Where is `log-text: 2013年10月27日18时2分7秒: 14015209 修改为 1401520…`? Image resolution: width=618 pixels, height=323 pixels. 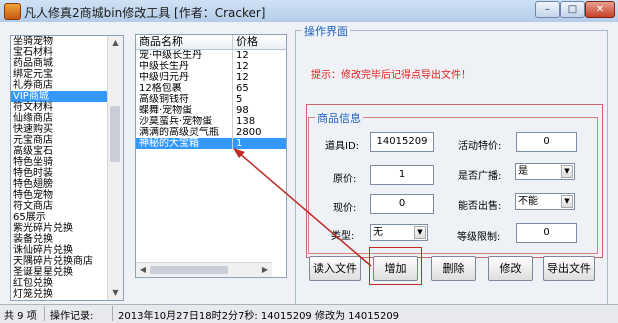
log-text: 2013年10月27日18时2分7秒: 14015209 修改为 1401520… is located at coordinates (259, 316).